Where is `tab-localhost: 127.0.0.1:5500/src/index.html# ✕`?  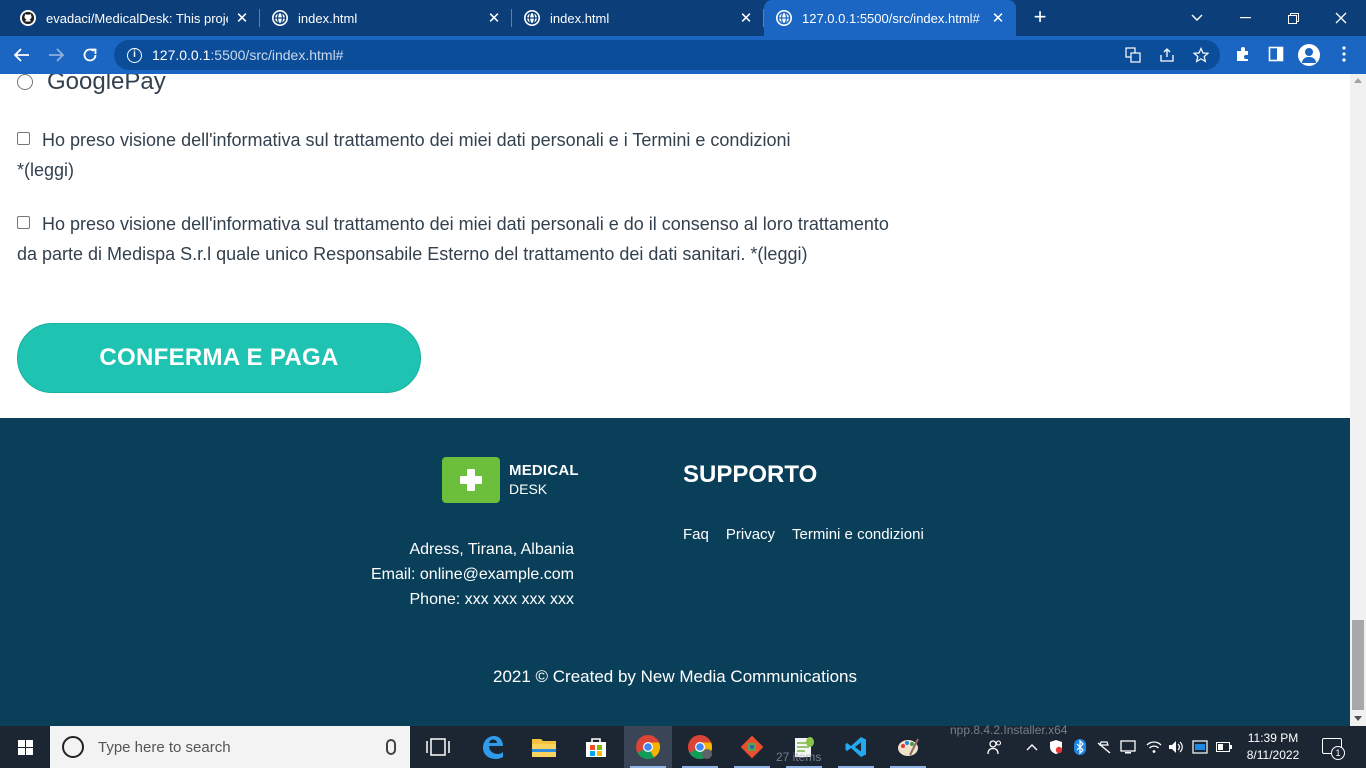
tab-localhost: 127.0.0.1:5500/src/index.html# ✕ is located at coordinates (890, 18).